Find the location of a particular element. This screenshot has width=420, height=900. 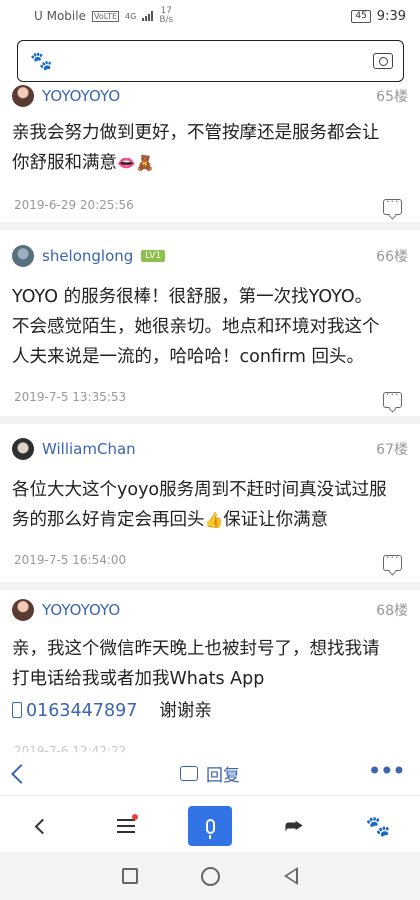

phone-number-link: 0163447897 is located at coordinates (81, 711).